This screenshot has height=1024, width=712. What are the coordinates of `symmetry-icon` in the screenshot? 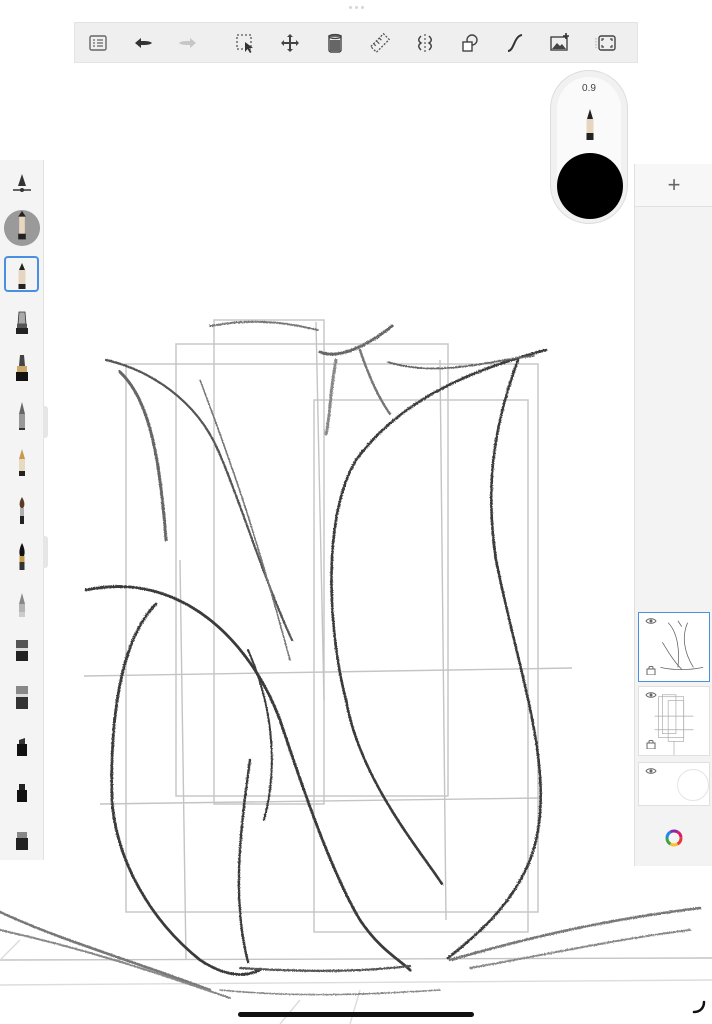 It's located at (424, 42).